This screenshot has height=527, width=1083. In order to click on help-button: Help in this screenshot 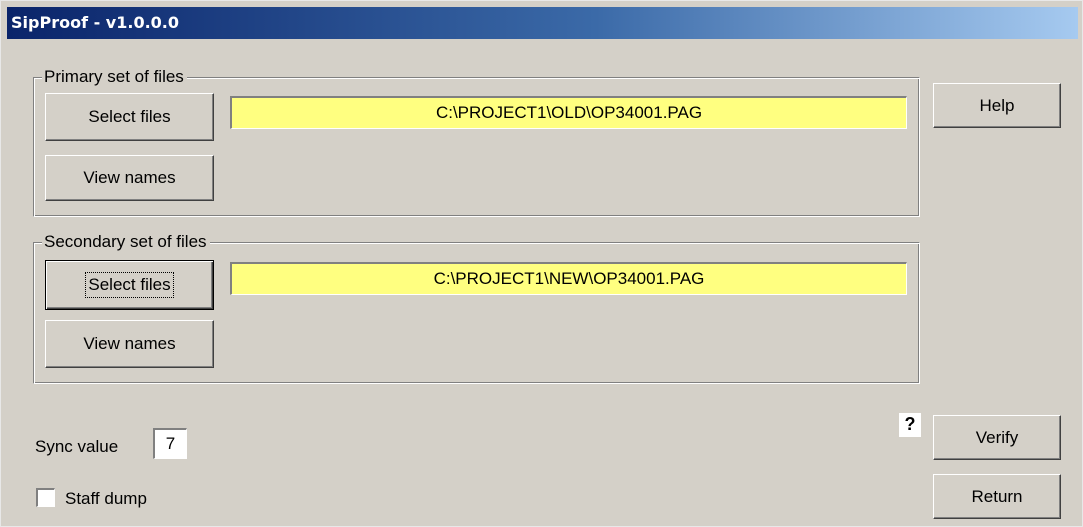, I will do `click(997, 105)`.